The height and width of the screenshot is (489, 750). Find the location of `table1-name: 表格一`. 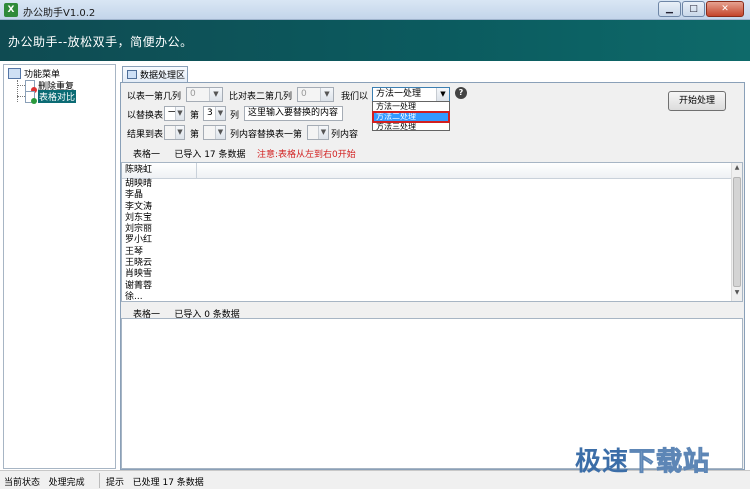

table1-name: 表格一 is located at coordinates (147, 155).